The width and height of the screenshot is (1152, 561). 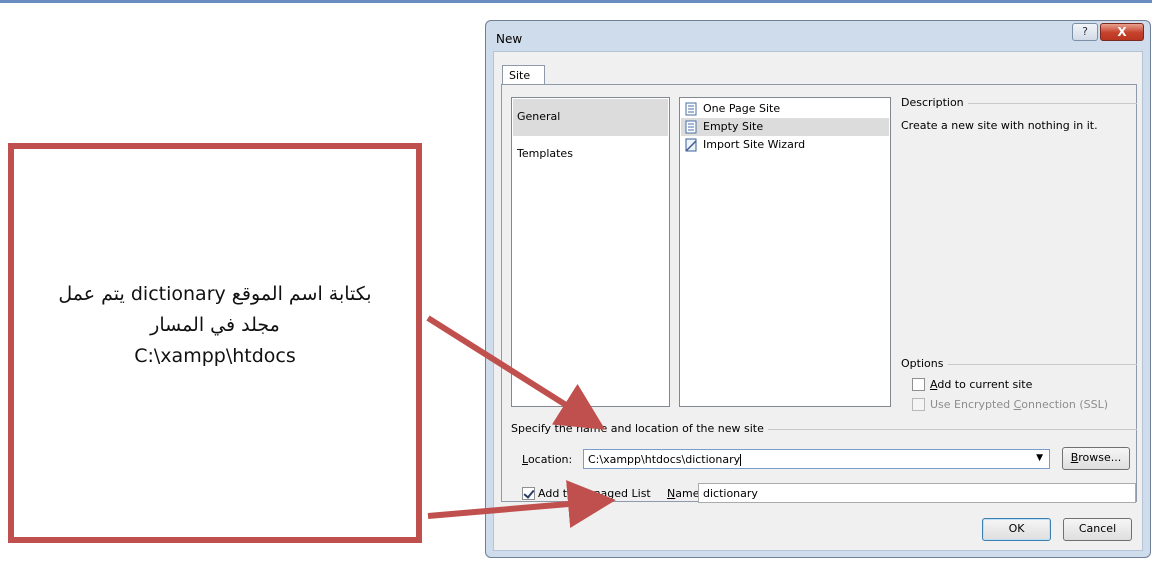 I want to click on template-empty-site: Empty Site, so click(x=785, y=127).